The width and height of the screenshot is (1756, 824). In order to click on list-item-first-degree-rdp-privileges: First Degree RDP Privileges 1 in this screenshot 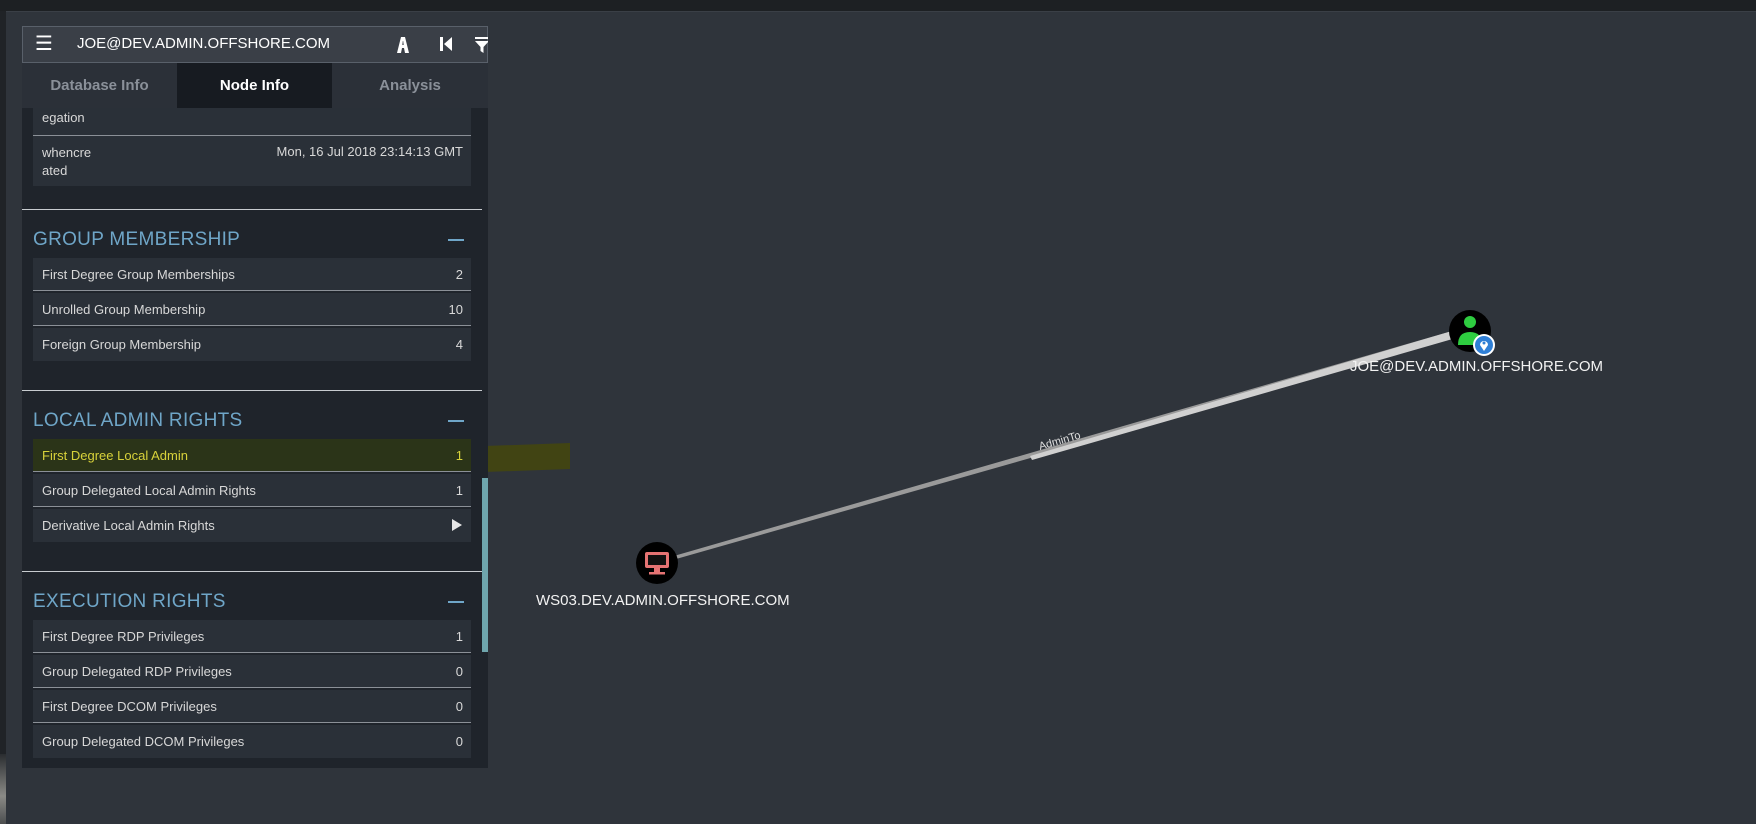, I will do `click(252, 636)`.